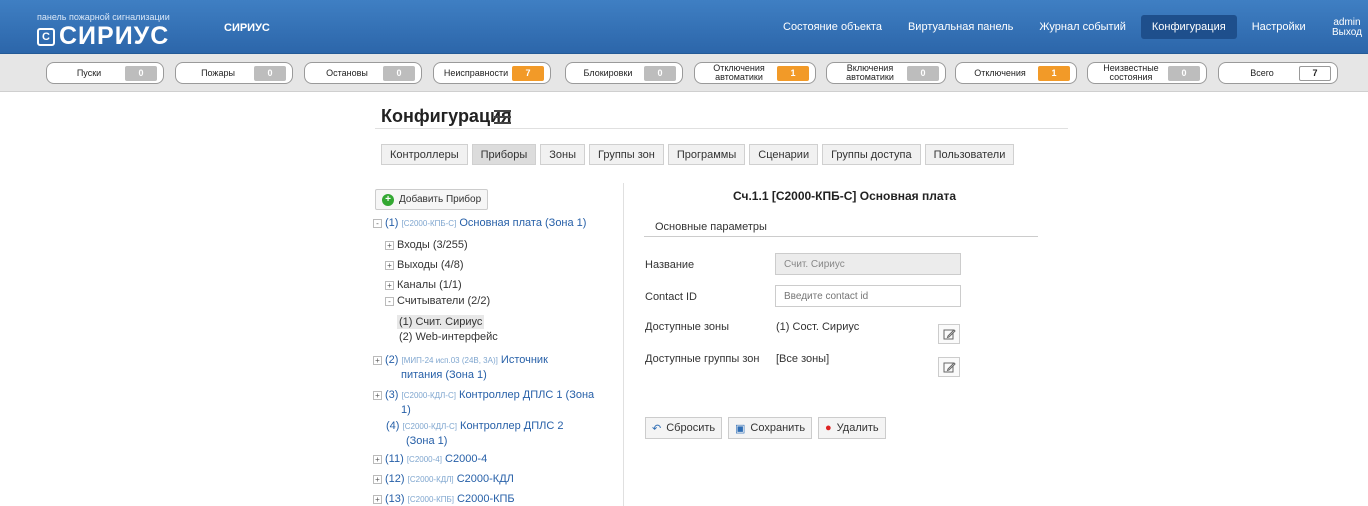  Describe the element at coordinates (441, 322) in the screenshot. I see `tree-node-reader-1: (1) Счит. Сириус` at that location.